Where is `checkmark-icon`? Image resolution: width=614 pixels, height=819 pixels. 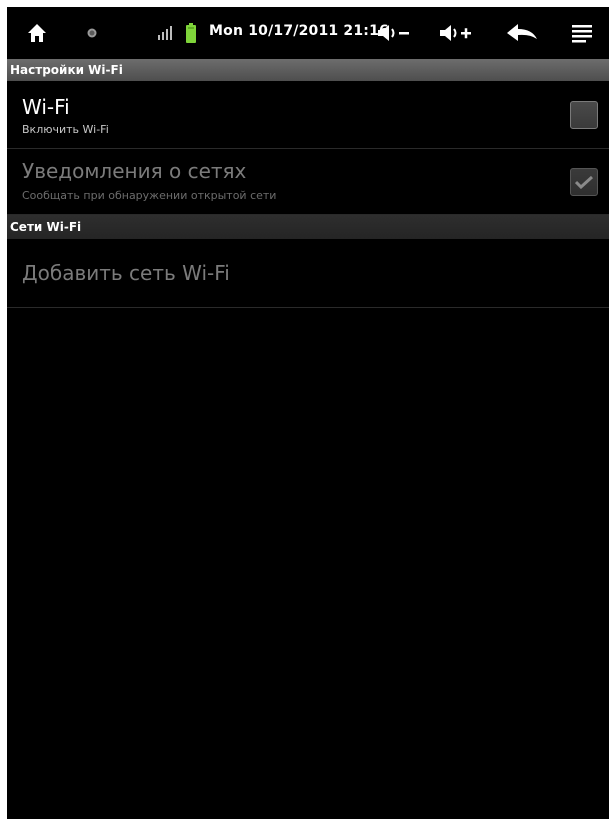
checkmark-icon is located at coordinates (584, 182).